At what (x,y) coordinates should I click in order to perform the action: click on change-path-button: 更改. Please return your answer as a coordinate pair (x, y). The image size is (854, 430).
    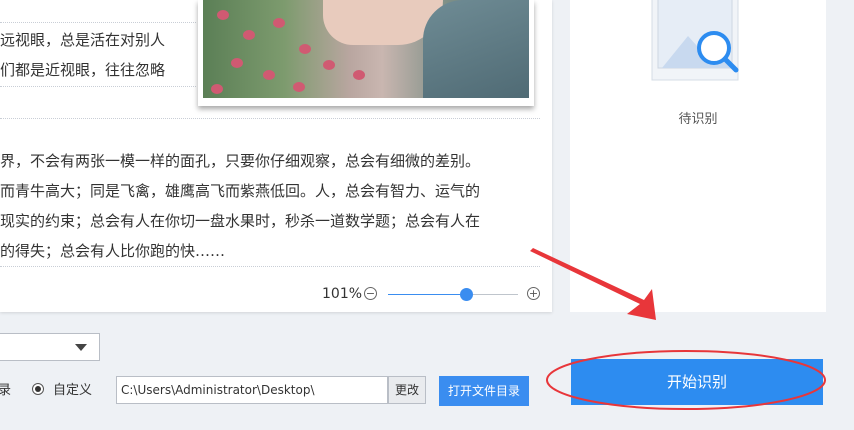
    Looking at the image, I should click on (407, 390).